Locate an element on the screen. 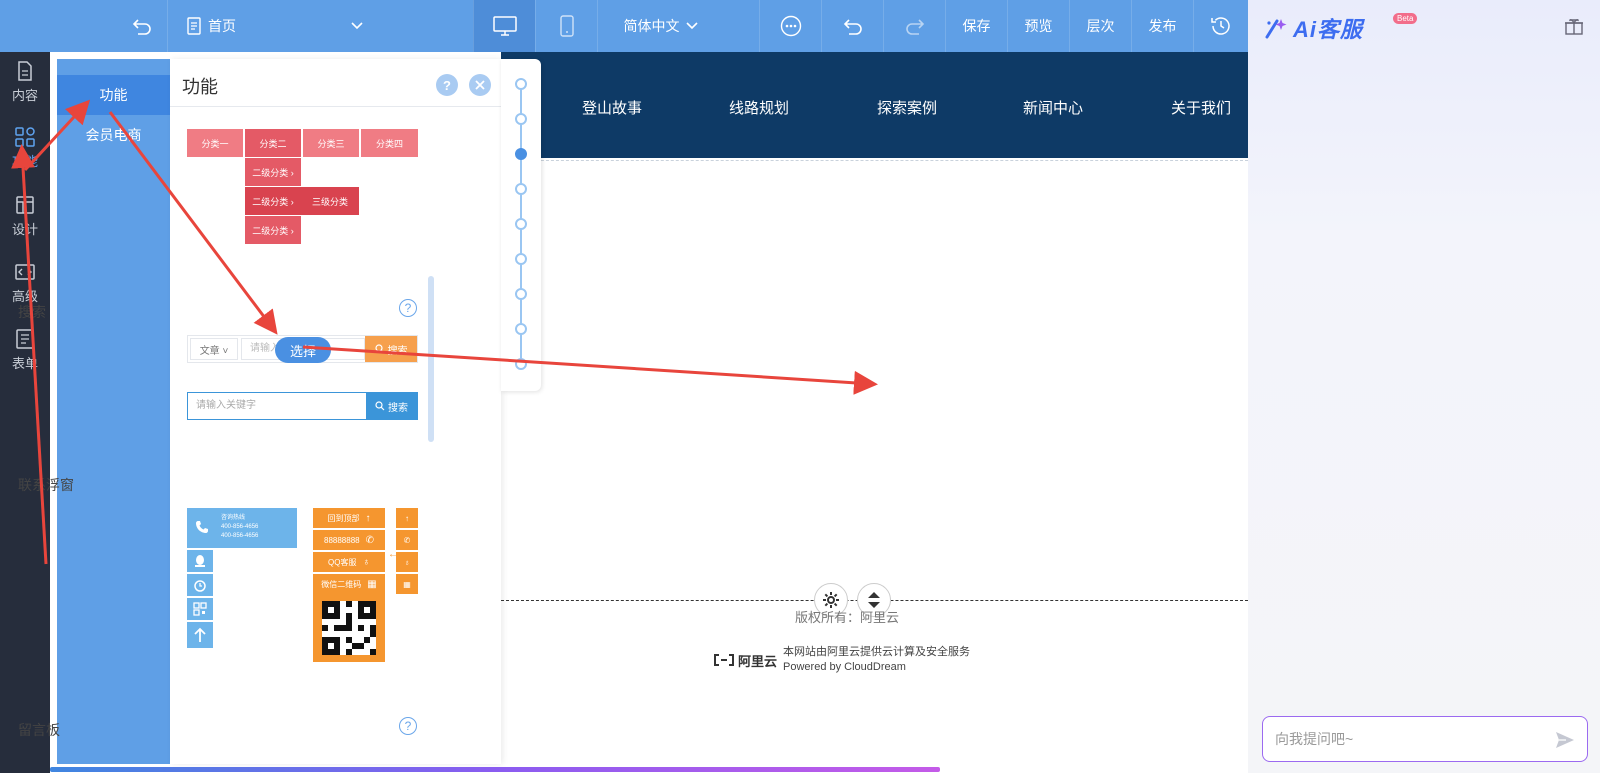  category-functions: 功能 is located at coordinates (113, 95).